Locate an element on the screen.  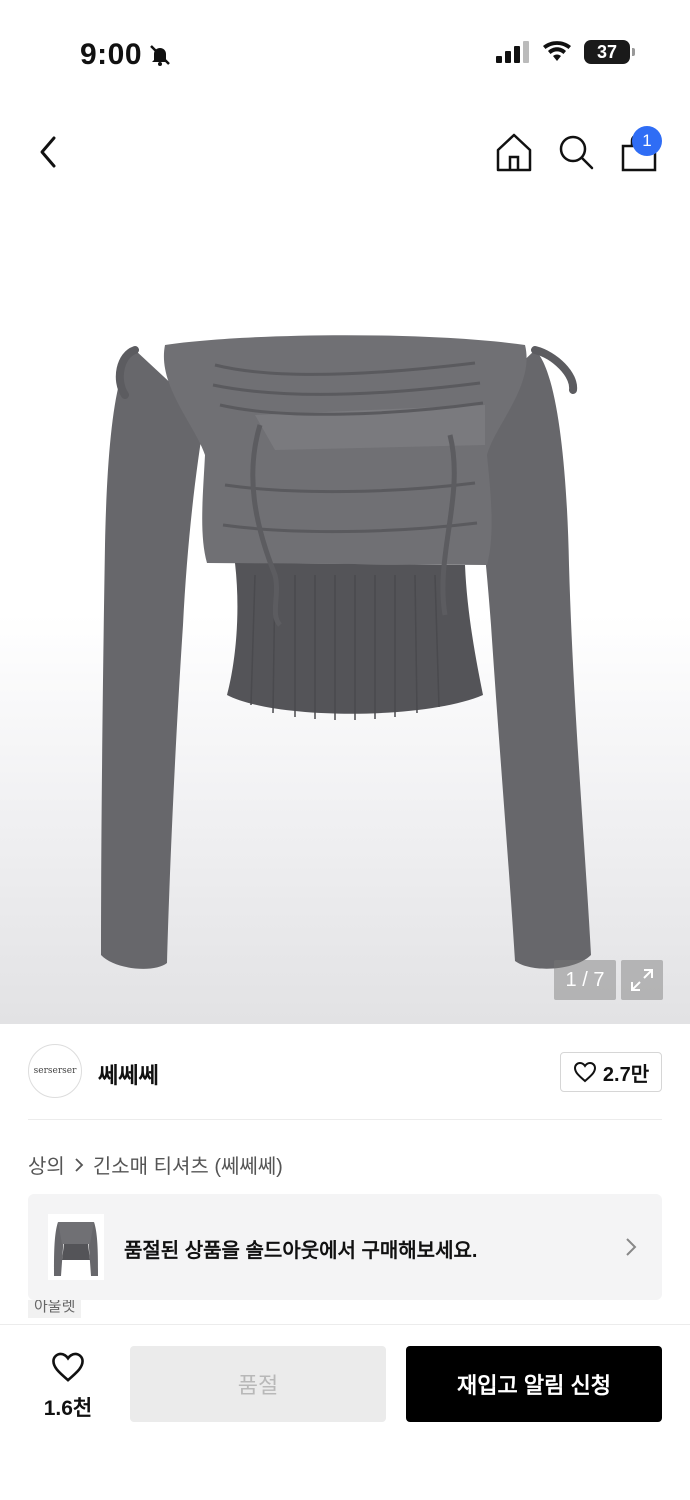
top-navigation is located at coordinates (345, 152).